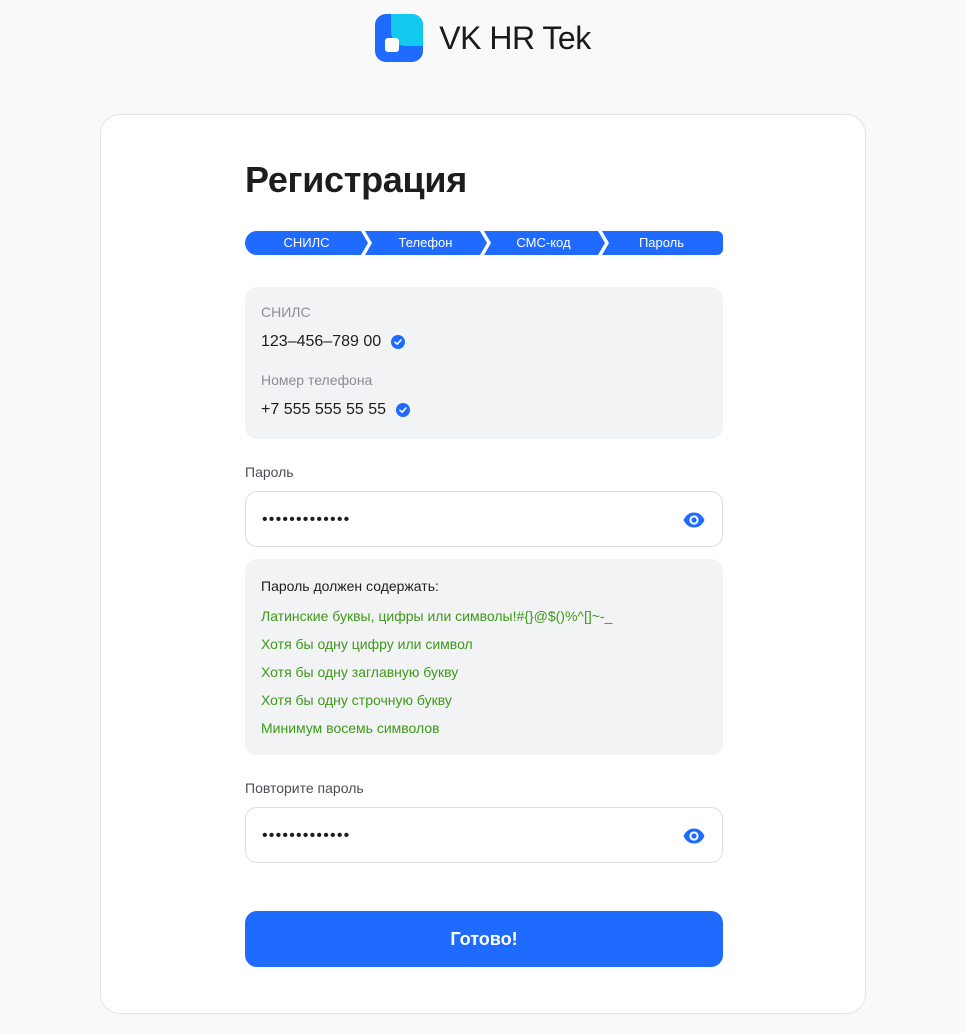 The width and height of the screenshot is (966, 1033). What do you see at coordinates (324, 409) in the screenshot?
I see `phone-value: +7 555 555 55 55` at bounding box center [324, 409].